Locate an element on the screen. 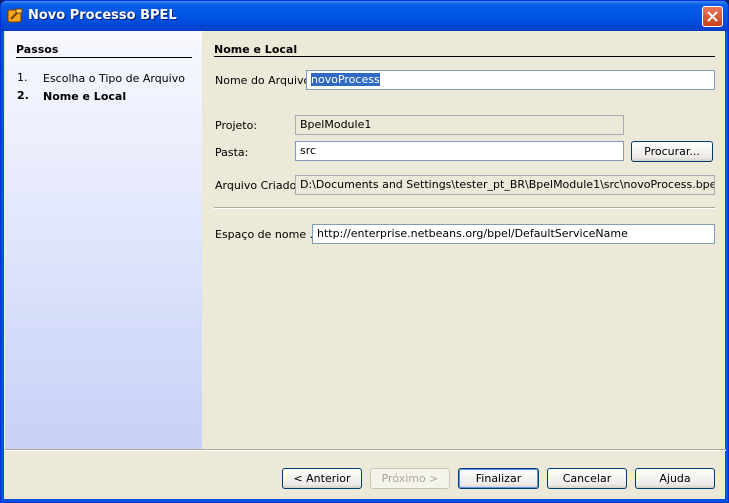 The height and width of the screenshot is (503, 729). step-number-2: 2. is located at coordinates (23, 95).